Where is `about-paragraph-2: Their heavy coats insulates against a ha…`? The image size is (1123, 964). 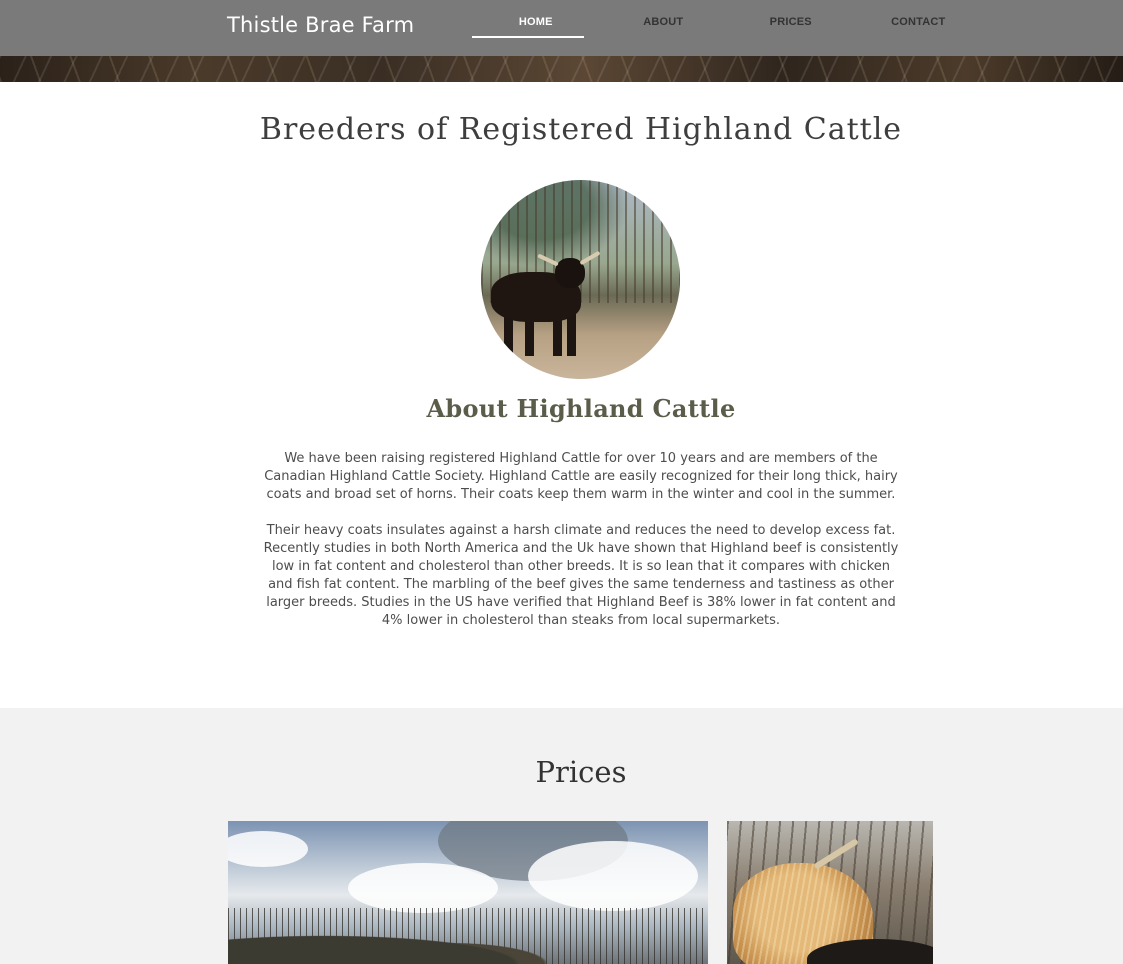
about-paragraph-2: Their heavy coats insulates against a ha… is located at coordinates (581, 575).